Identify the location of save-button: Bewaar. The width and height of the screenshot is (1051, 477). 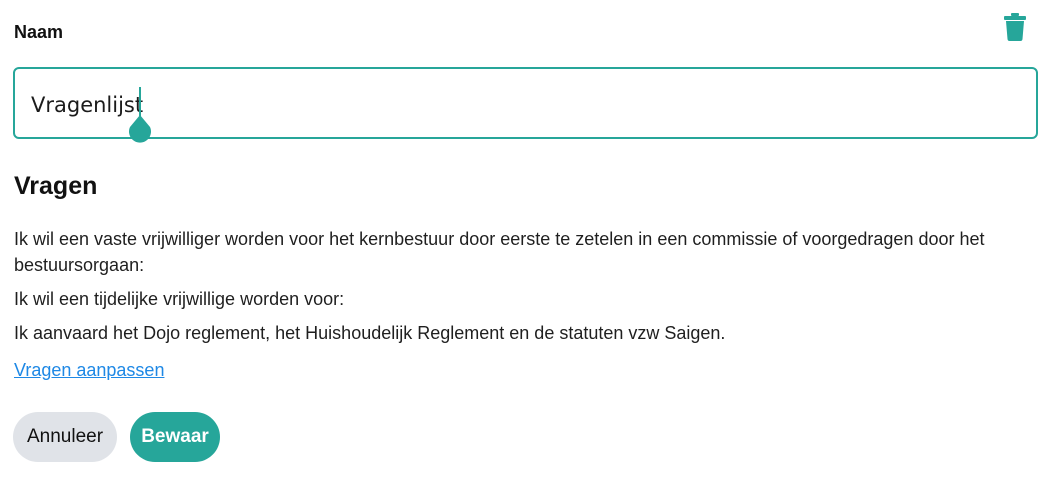
(175, 437).